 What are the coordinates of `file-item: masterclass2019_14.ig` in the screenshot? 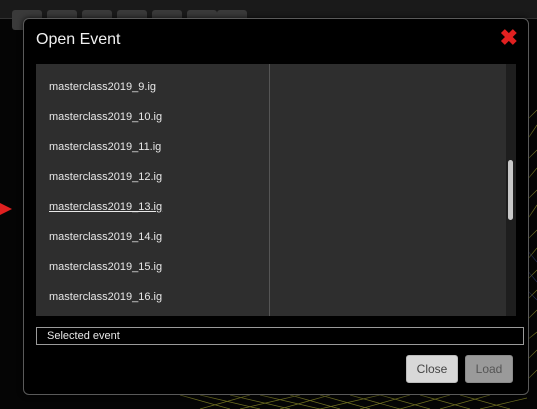 It's located at (105, 237).